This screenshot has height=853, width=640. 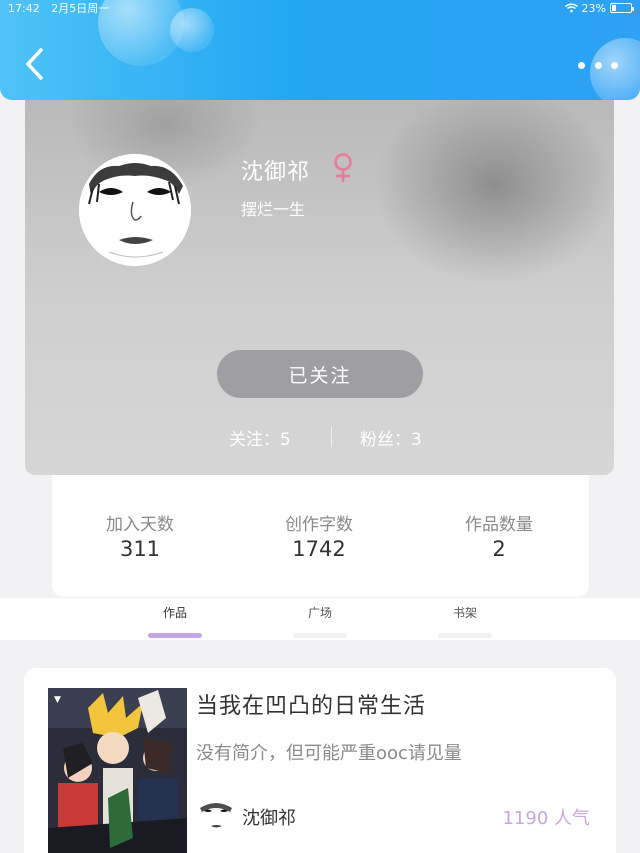 What do you see at coordinates (319, 613) in the screenshot?
I see `tab-label: 广场` at bounding box center [319, 613].